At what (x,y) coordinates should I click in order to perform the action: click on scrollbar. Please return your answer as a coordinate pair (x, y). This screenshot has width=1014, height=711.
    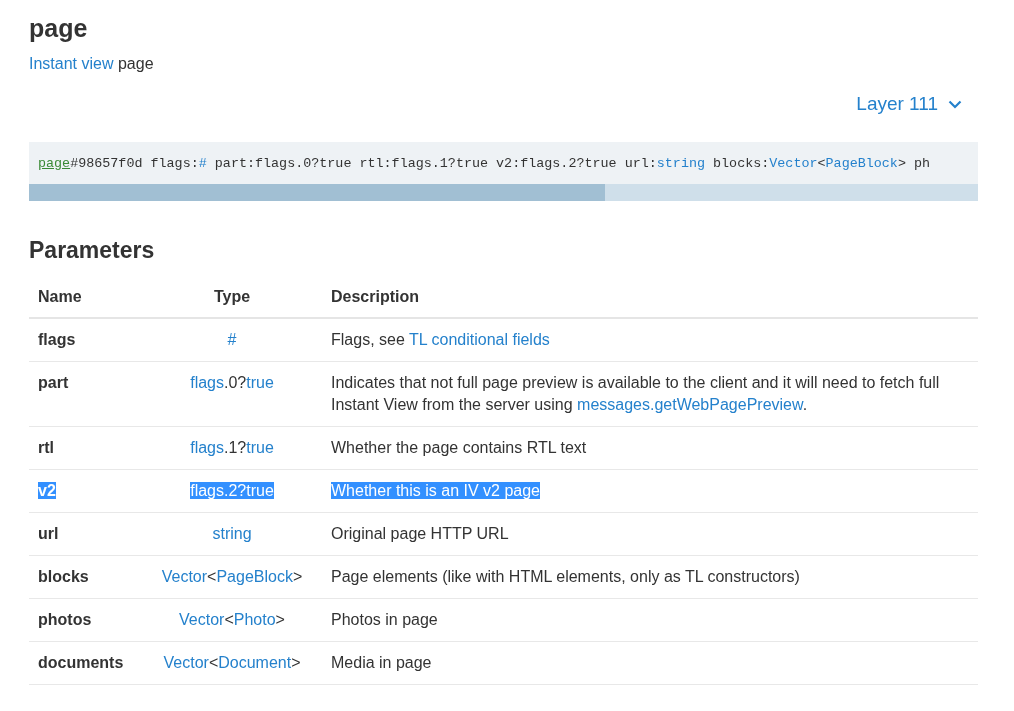
    Looking at the image, I should click on (503, 192).